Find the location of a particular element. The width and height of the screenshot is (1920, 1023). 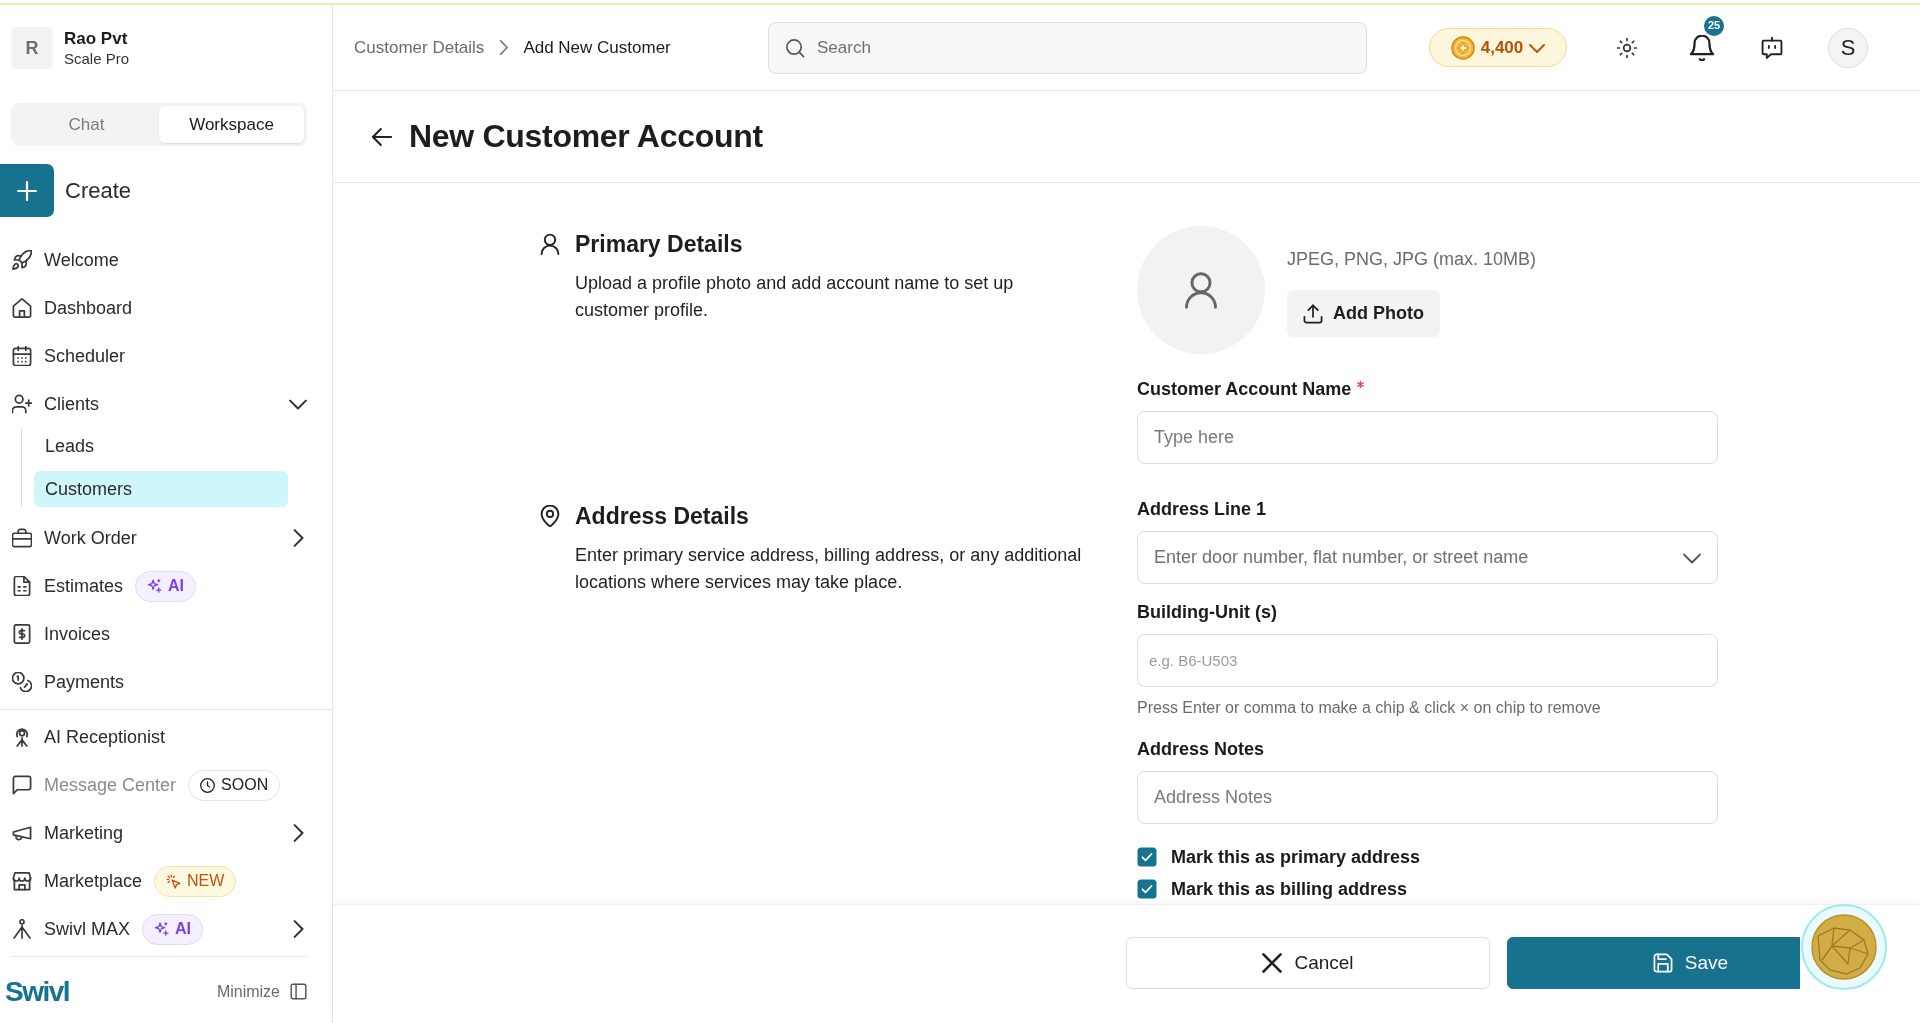

document-icon is located at coordinates (22, 586).